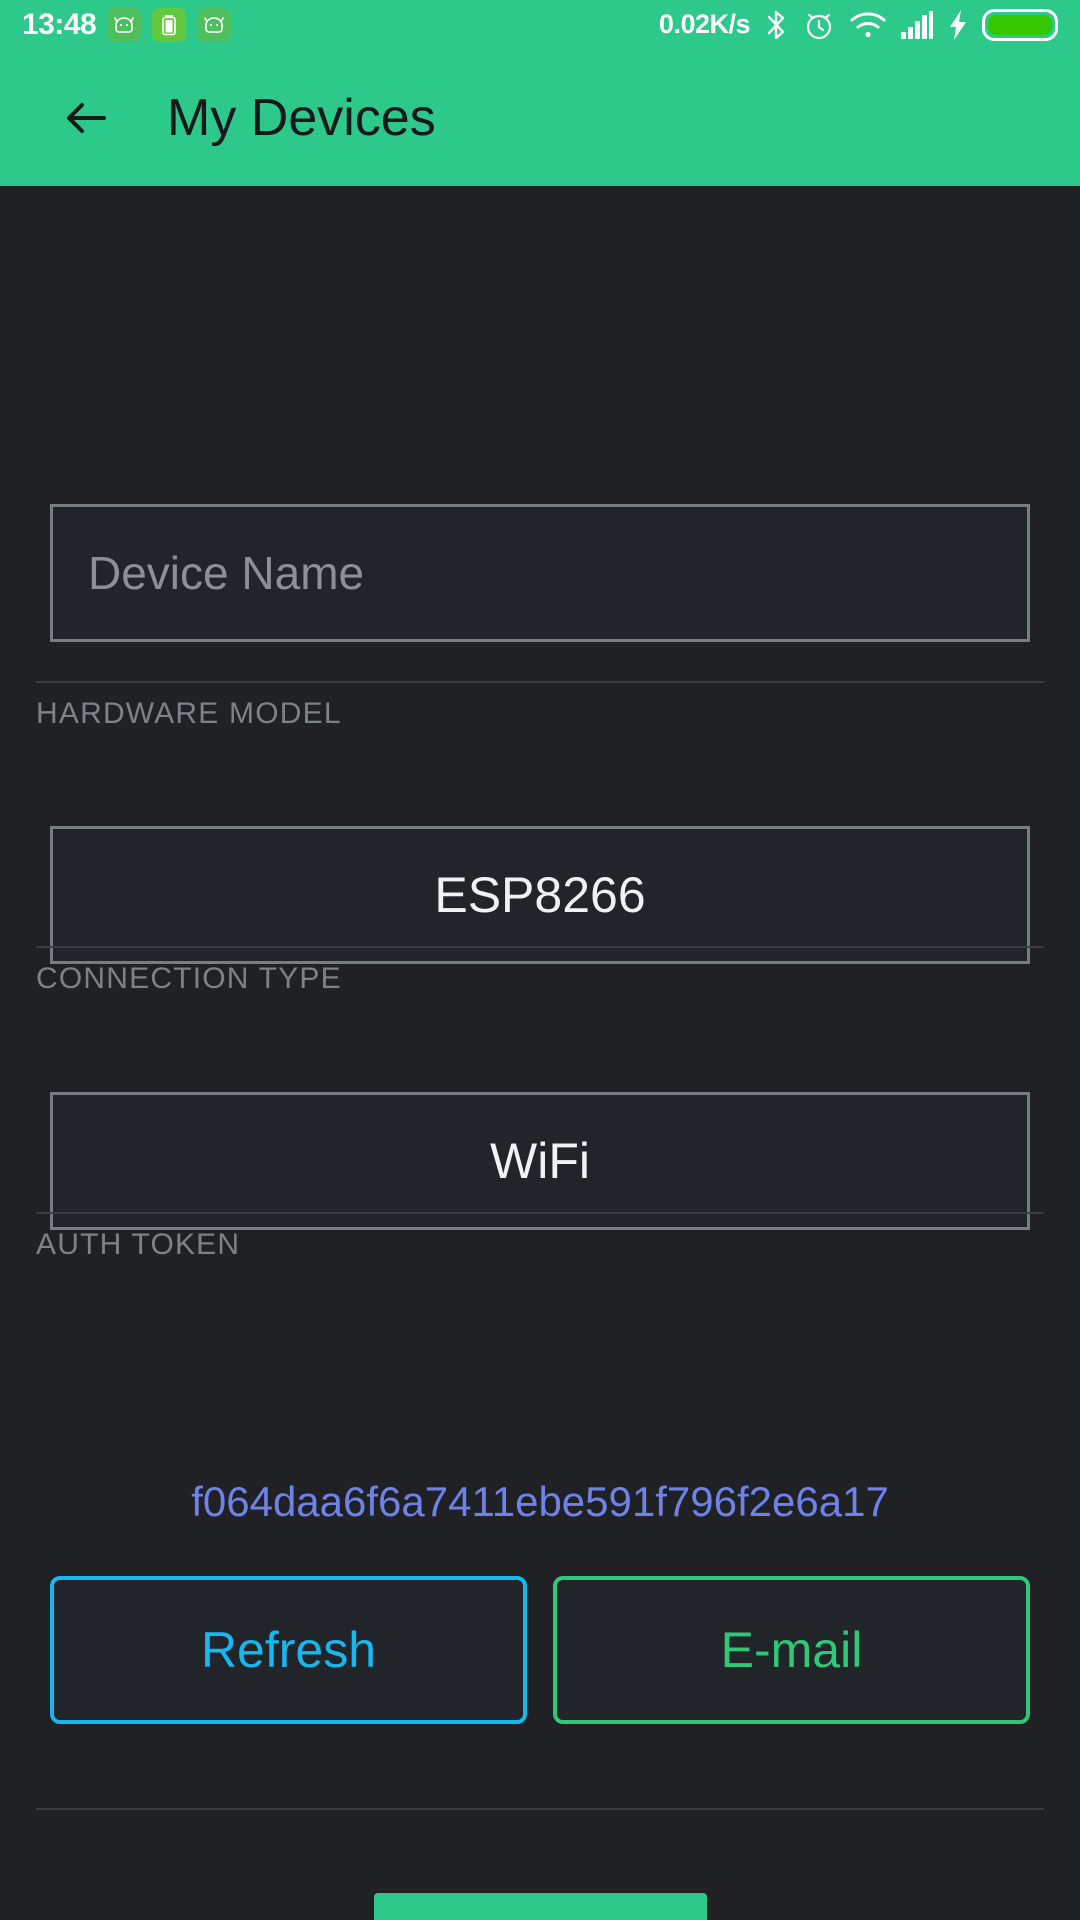 The width and height of the screenshot is (1080, 1920). Describe the element at coordinates (138, 1244) in the screenshot. I see `auth-token-label: AUTH TOKEN` at that location.